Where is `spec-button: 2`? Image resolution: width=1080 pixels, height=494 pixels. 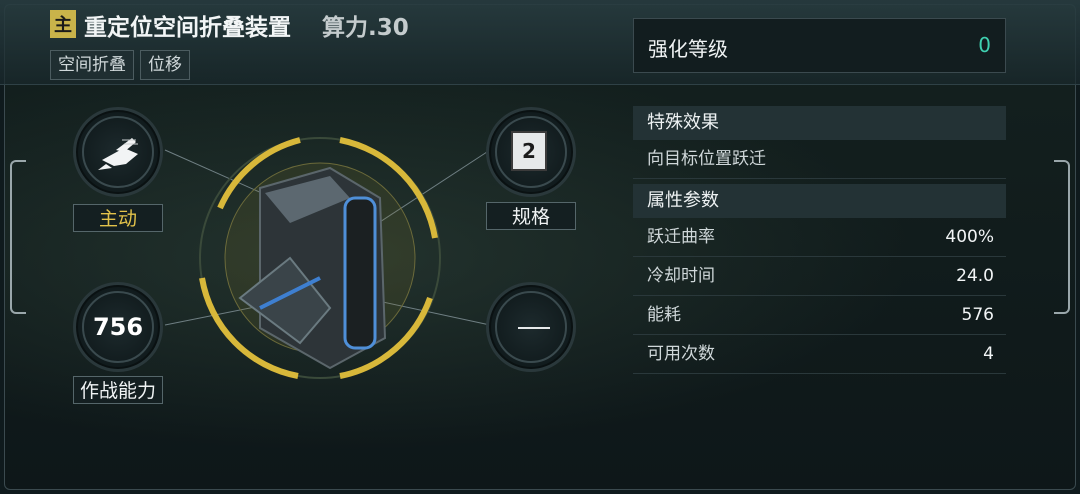
spec-button: 2 is located at coordinates (531, 152).